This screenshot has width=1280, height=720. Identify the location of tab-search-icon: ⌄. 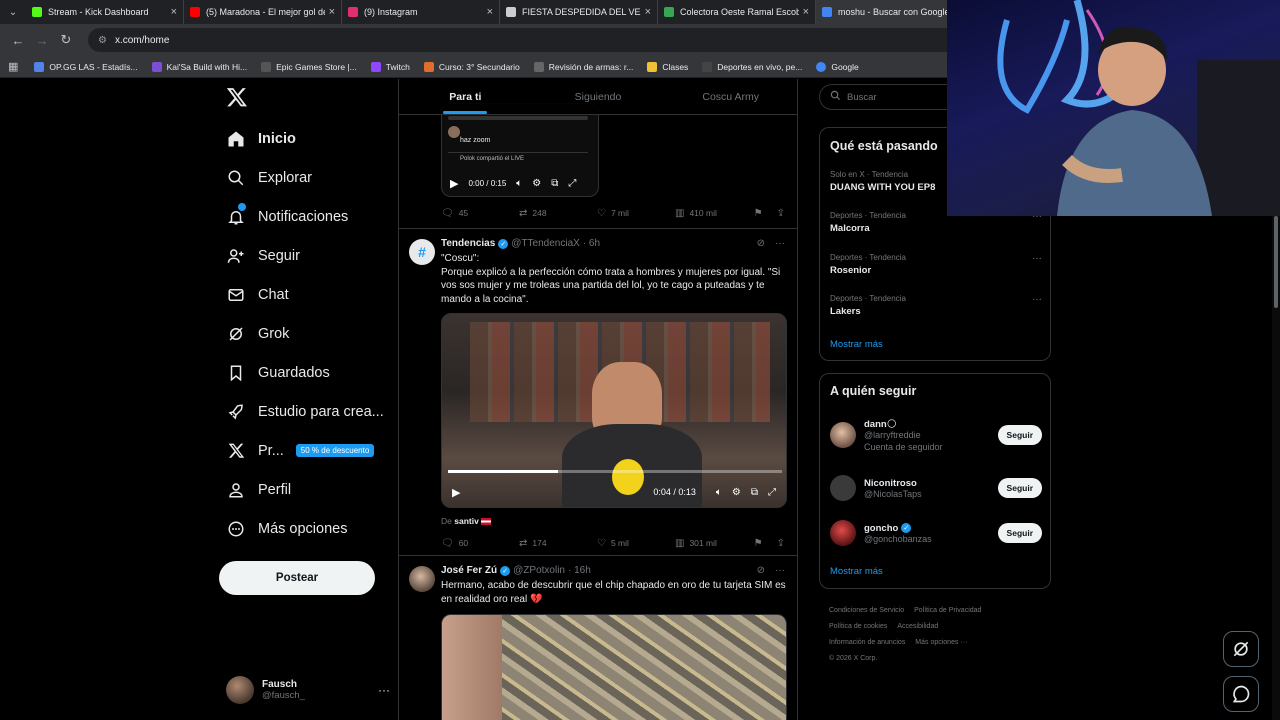
(13, 12).